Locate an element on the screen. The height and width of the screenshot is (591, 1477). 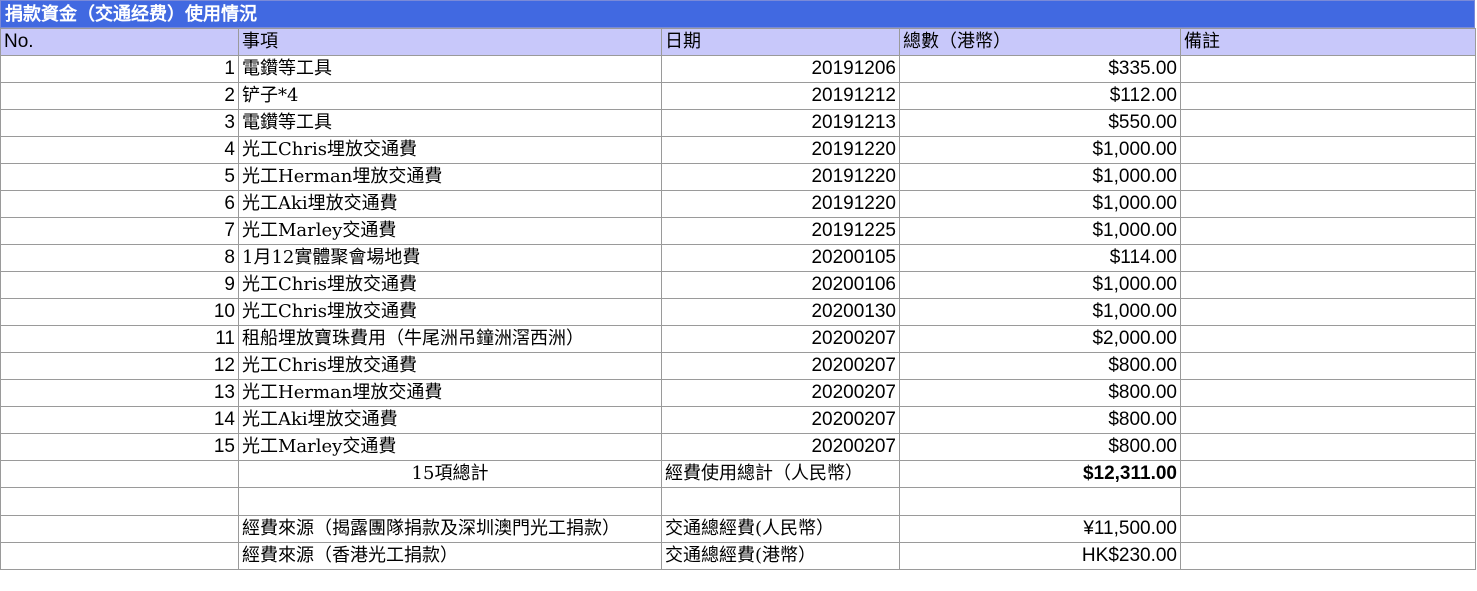
cell-no: 15 is located at coordinates (119, 447).